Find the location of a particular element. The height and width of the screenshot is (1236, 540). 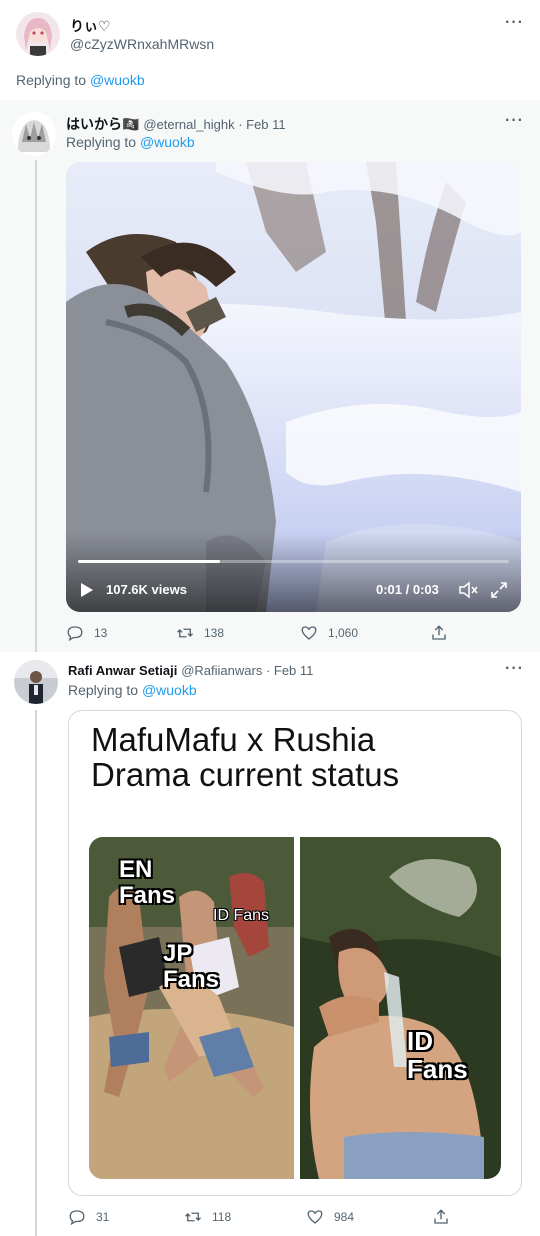

retweet-button: 118 is located at coordinates (207, 1217).